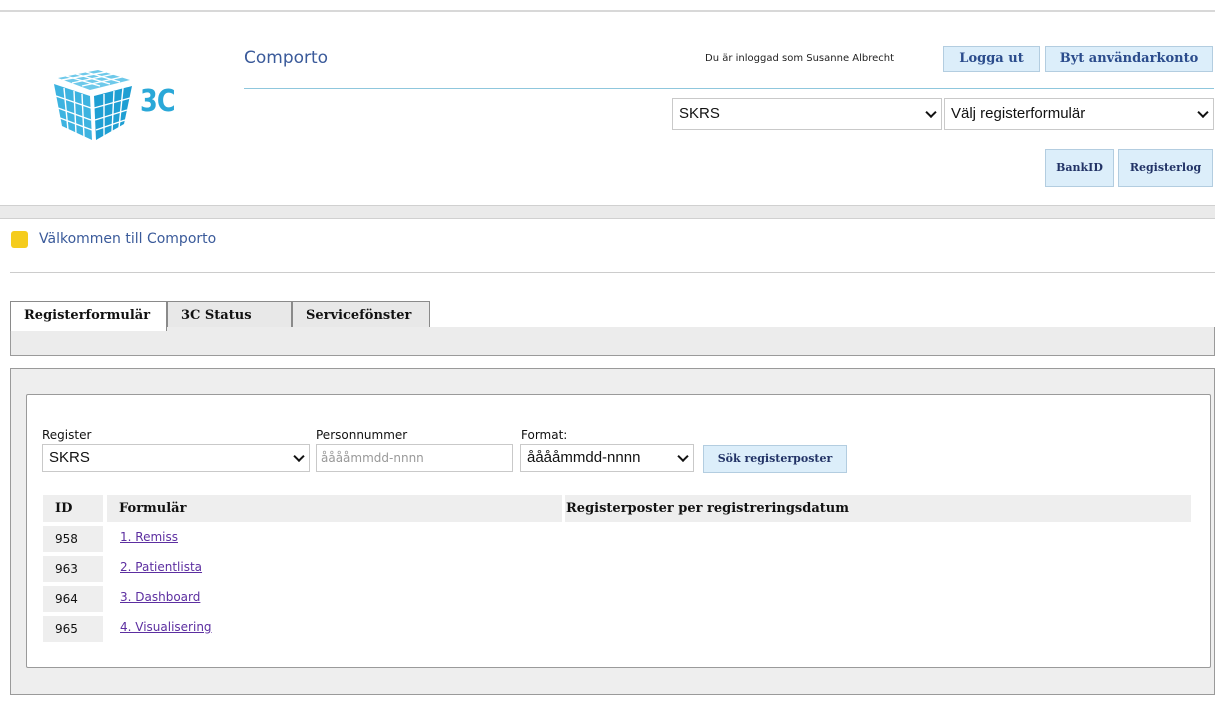  I want to click on table-row-id: 964, so click(73, 599).